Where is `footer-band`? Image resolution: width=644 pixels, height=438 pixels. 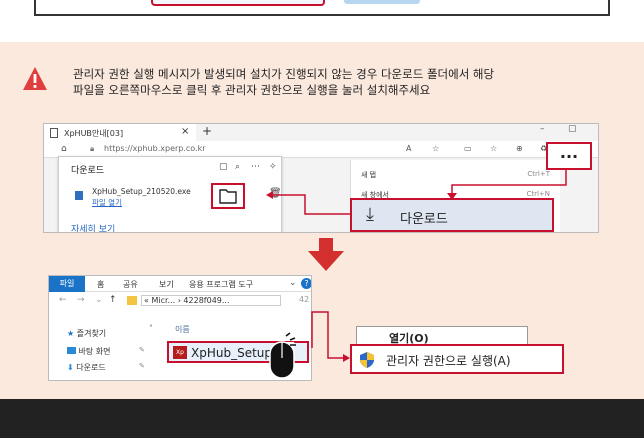
footer-band is located at coordinates (322, 418).